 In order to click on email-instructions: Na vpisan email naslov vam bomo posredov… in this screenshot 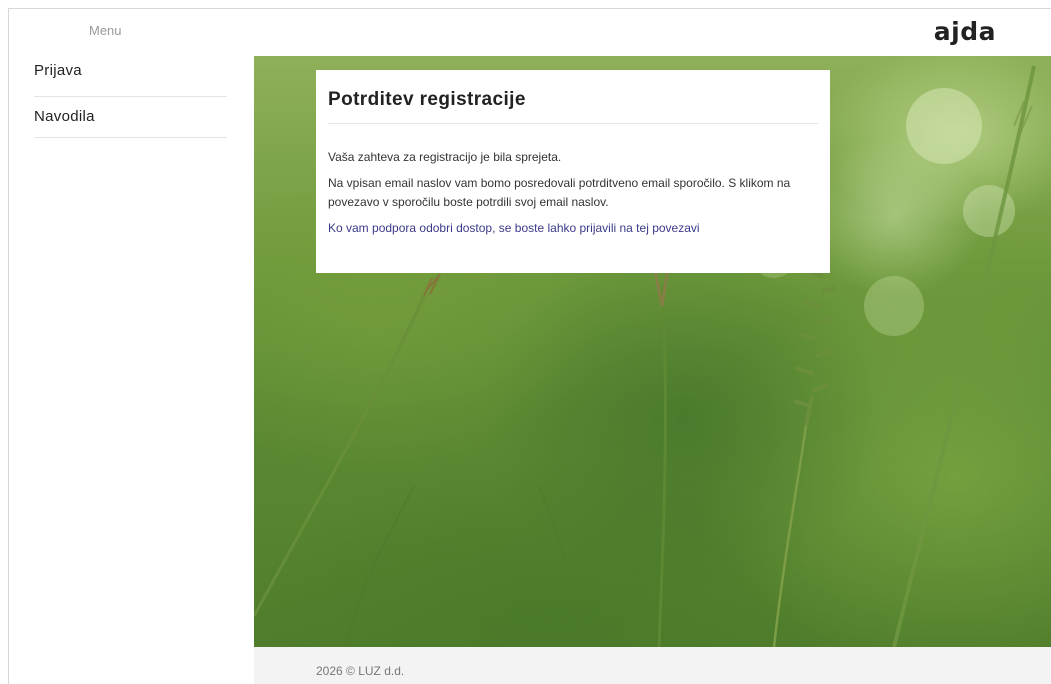, I will do `click(559, 192)`.